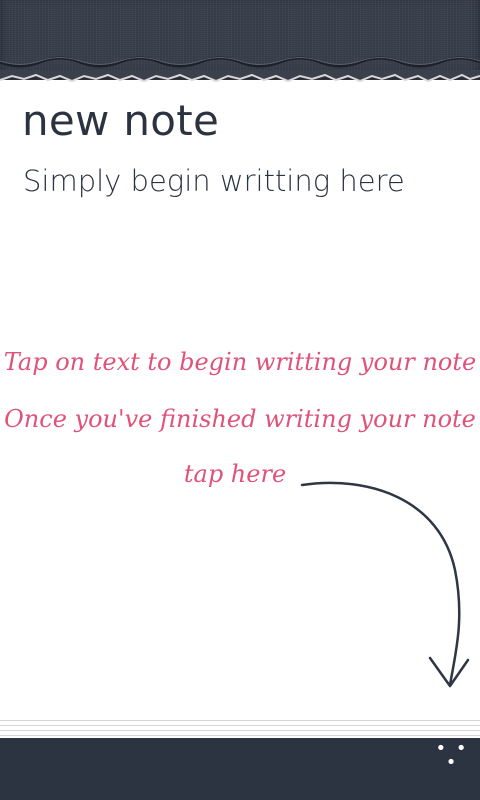 This screenshot has height=800, width=480. What do you see at coordinates (240, 40) in the screenshot?
I see `leather-header` at bounding box center [240, 40].